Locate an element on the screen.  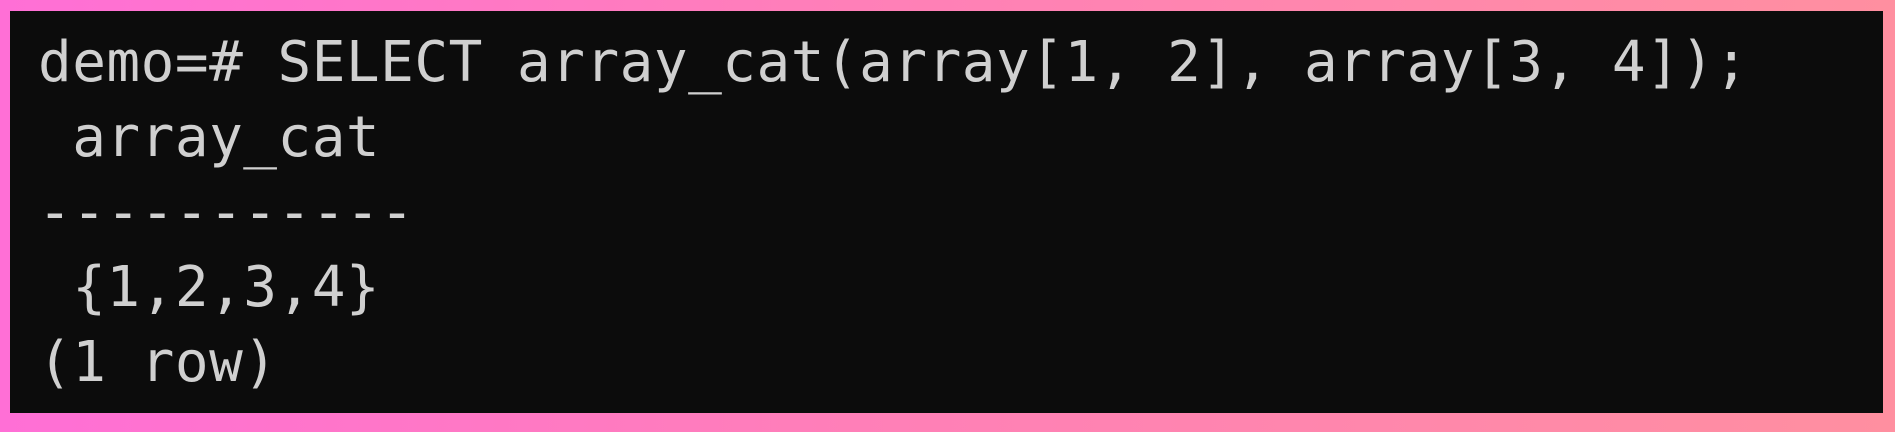
result-value: {1,2,3,4} is located at coordinates (209, 287).